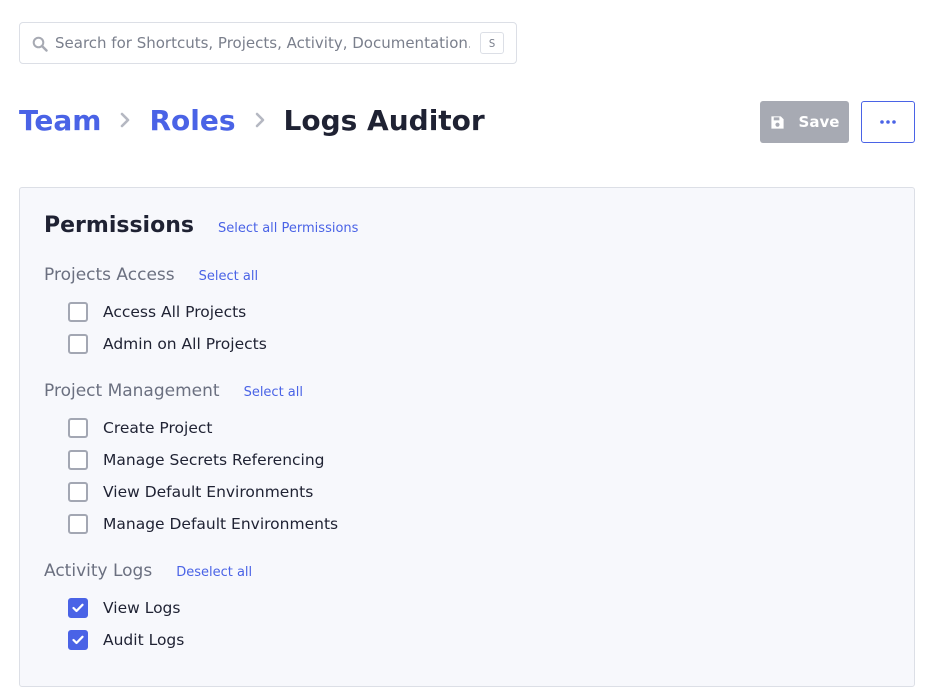 The height and width of the screenshot is (687, 933). Describe the element at coordinates (158, 428) in the screenshot. I see `permission-label: Create Project` at that location.